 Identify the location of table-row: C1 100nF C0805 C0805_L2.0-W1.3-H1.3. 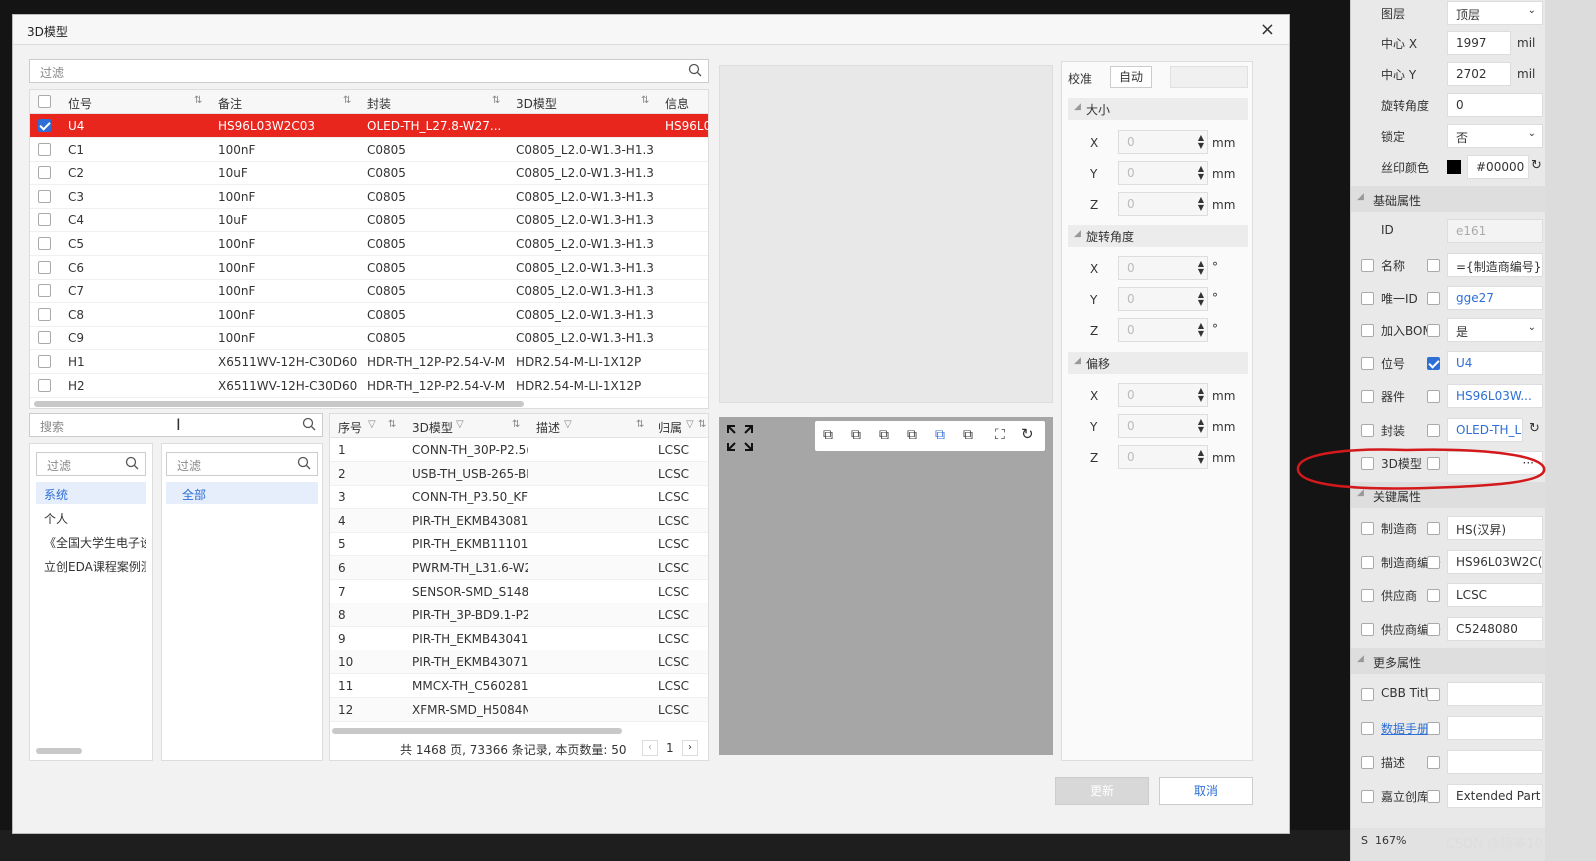
(369, 150).